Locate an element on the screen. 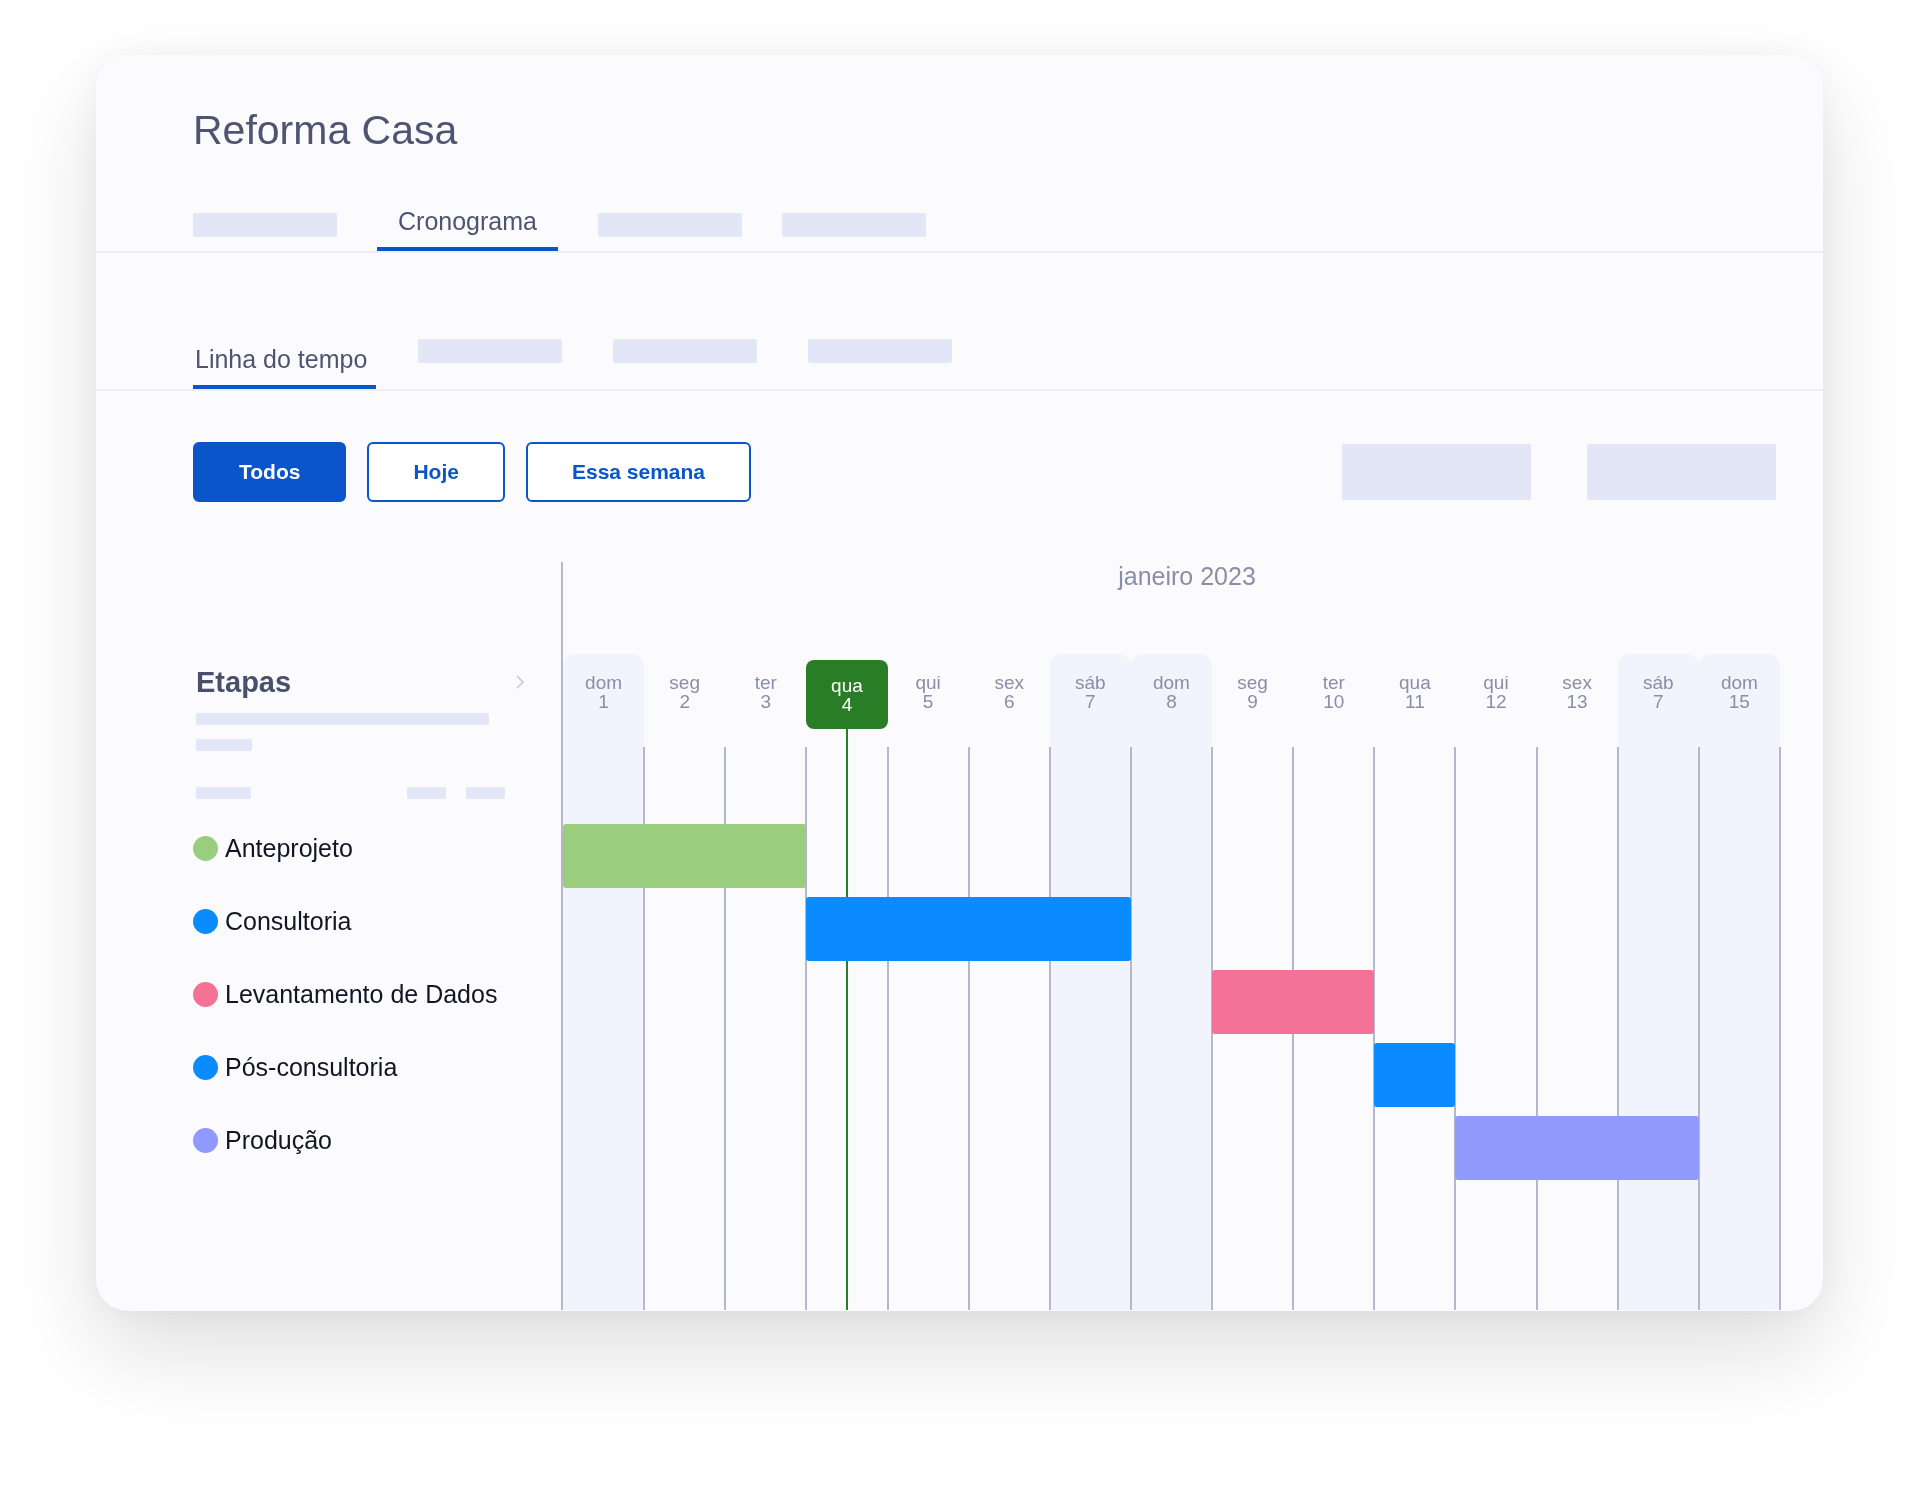  day-label: qui 5 is located at coordinates (928, 692).